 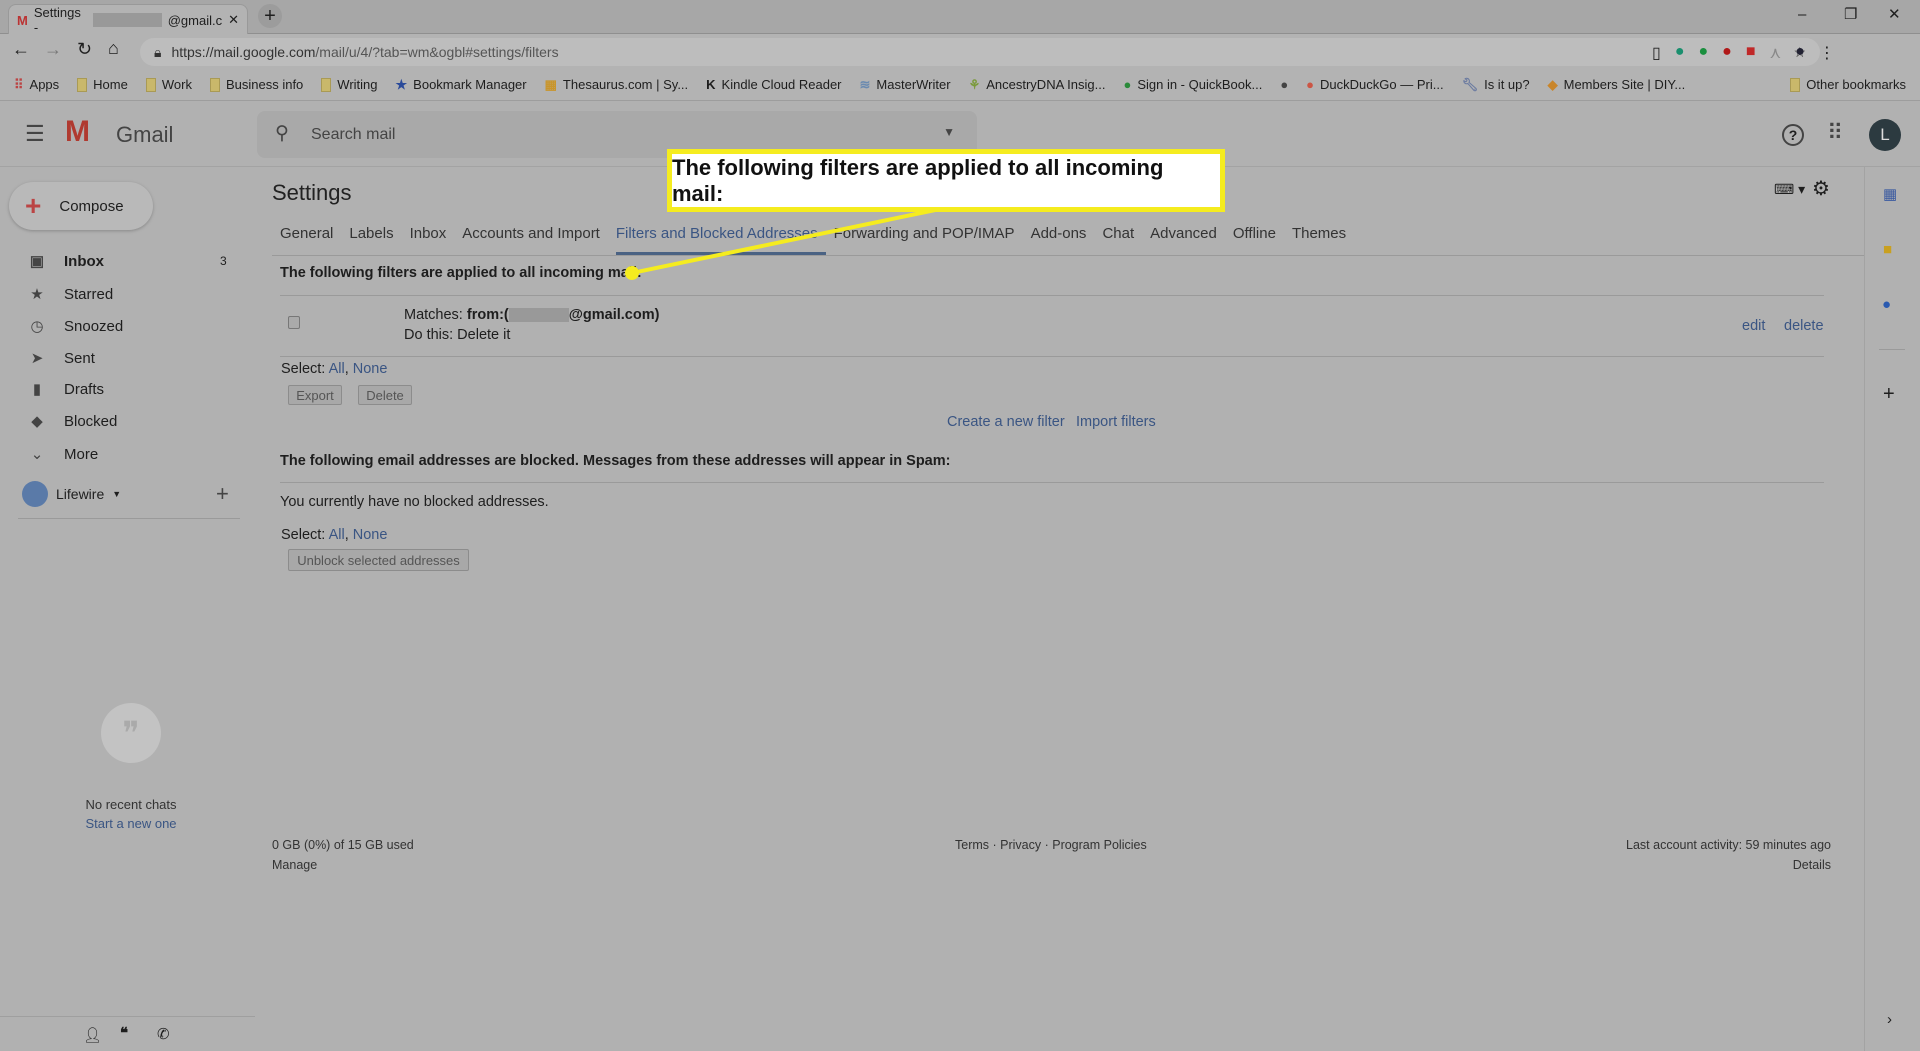 I want to click on callout-line, so click(x=788, y=240).